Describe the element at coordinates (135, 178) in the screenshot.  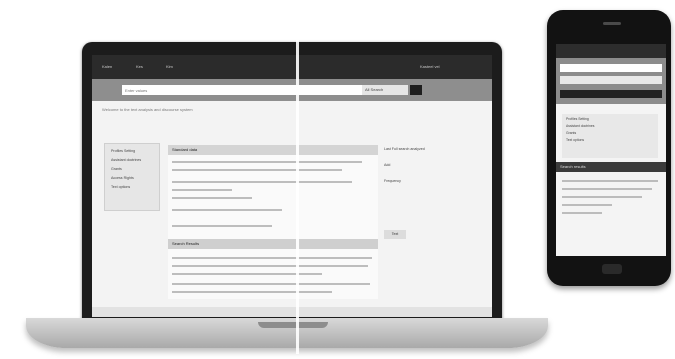
I see `sidebar-item-access: Access Rights` at that location.